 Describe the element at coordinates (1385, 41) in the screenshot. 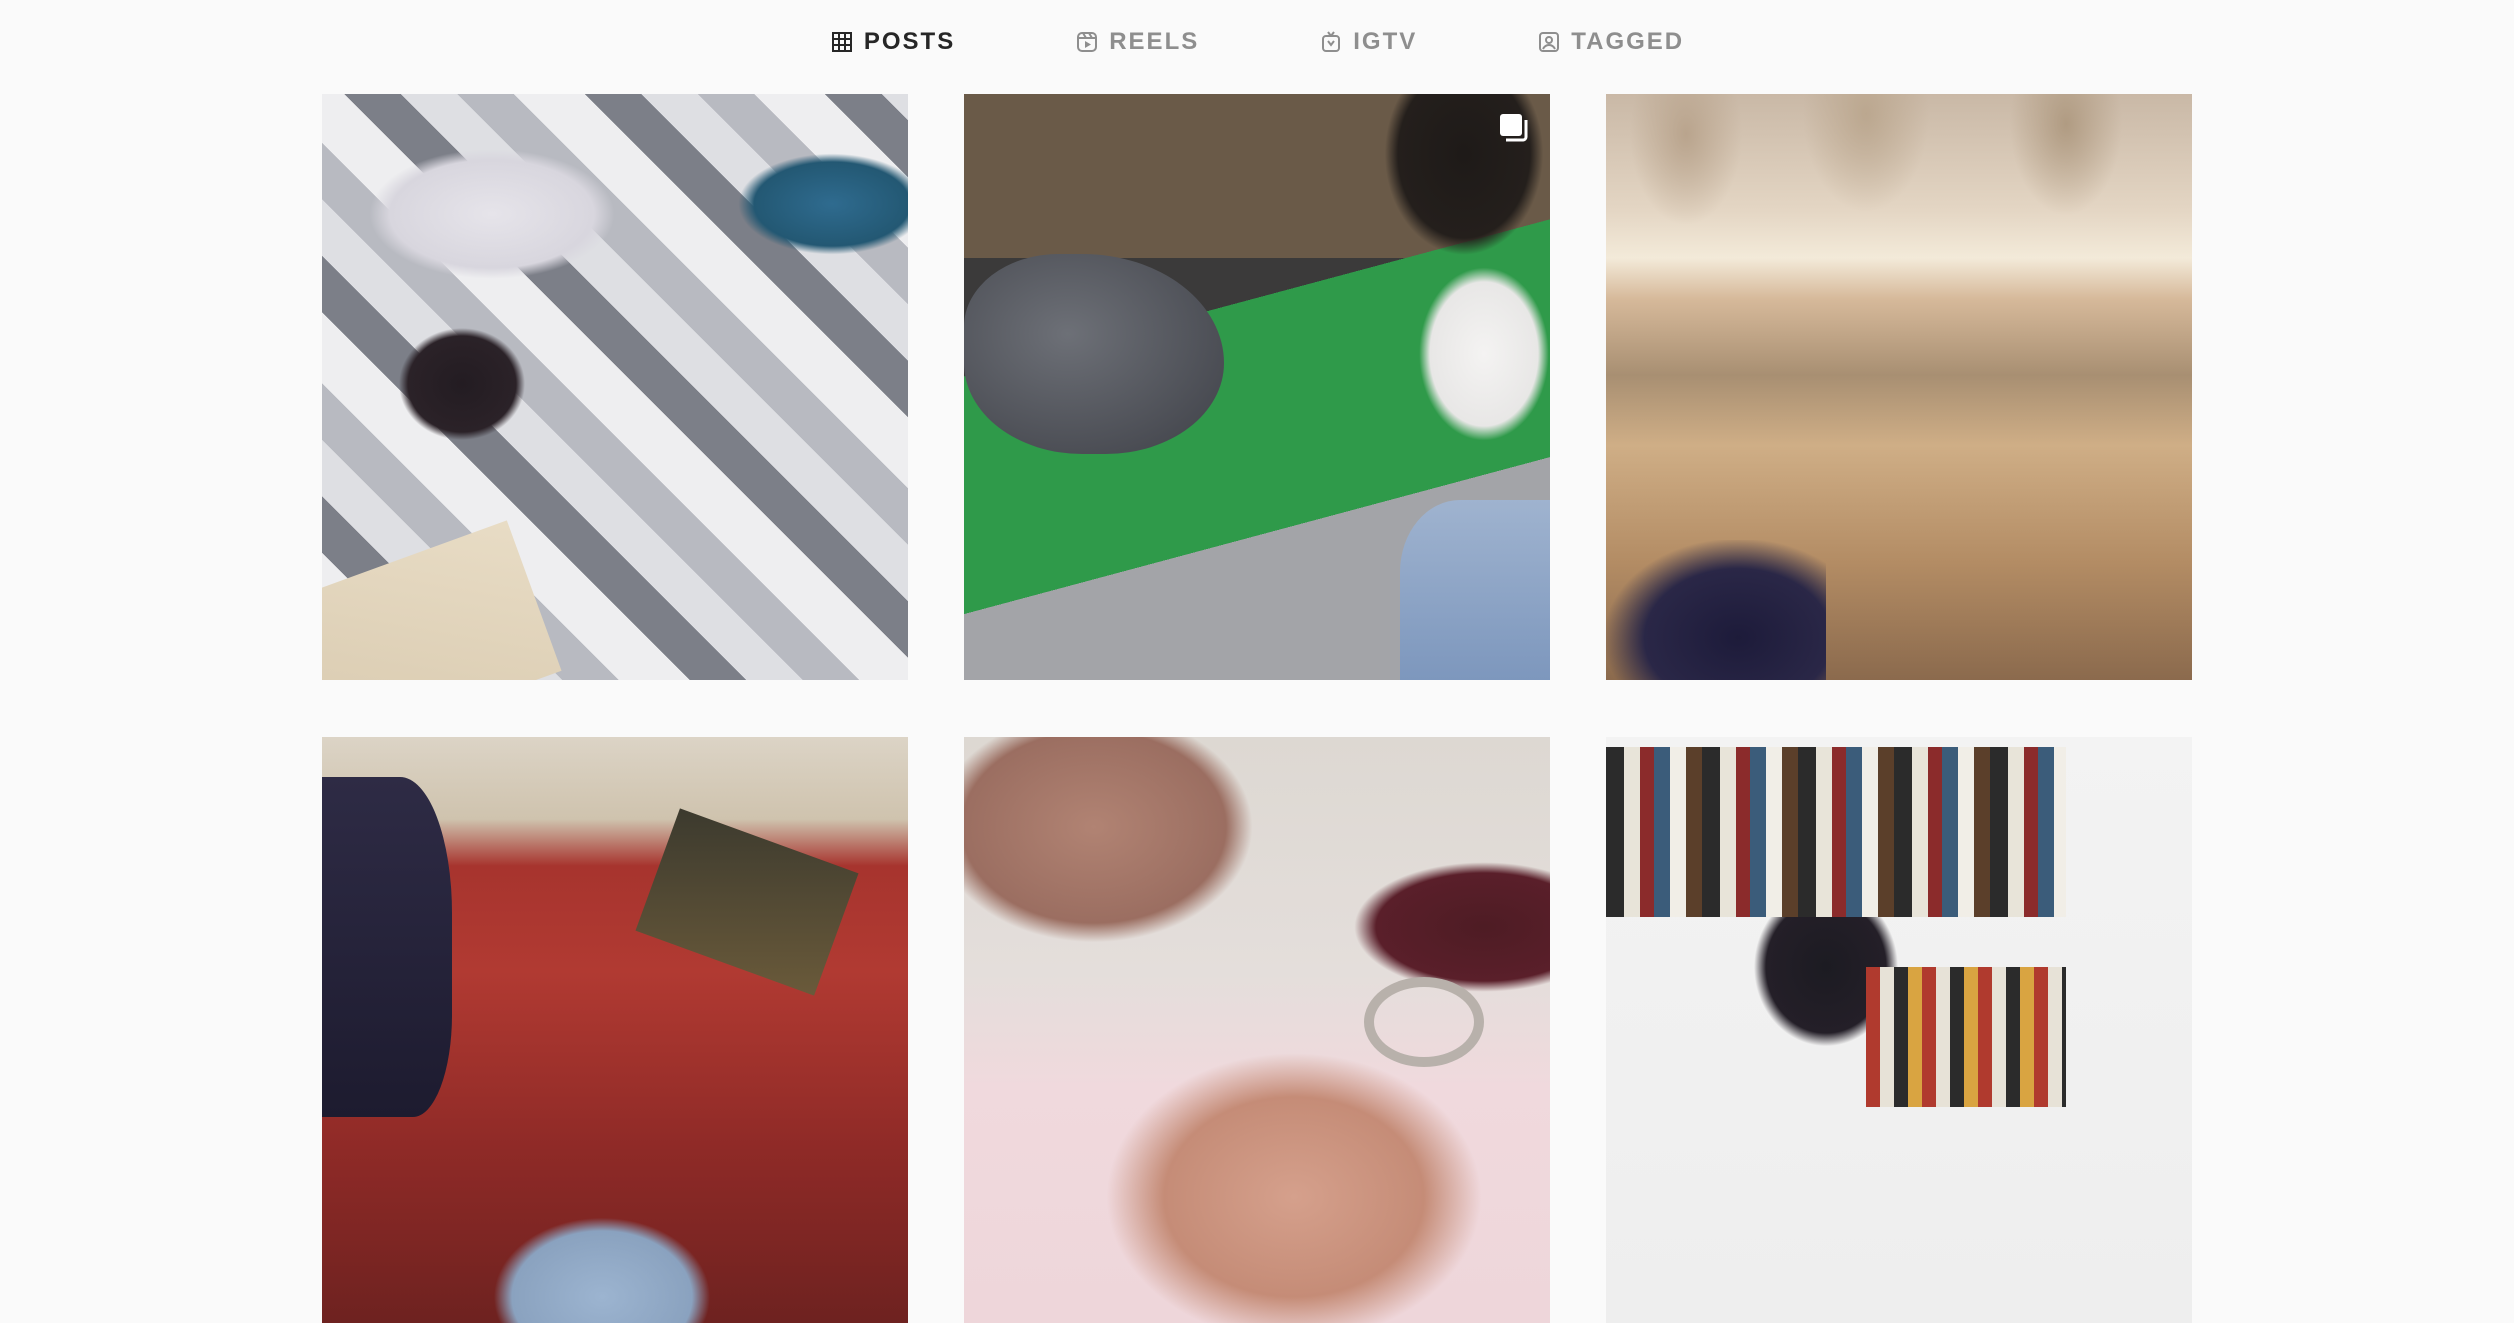

I see `tab-label: IGTV` at that location.